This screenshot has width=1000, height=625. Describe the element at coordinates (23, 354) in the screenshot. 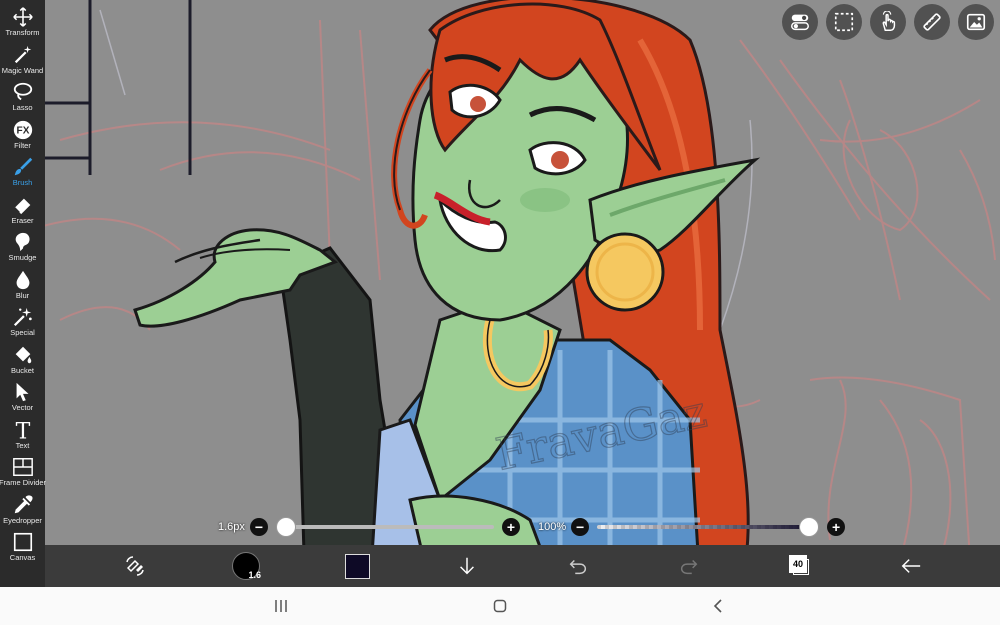

I see `bucket-icon` at that location.